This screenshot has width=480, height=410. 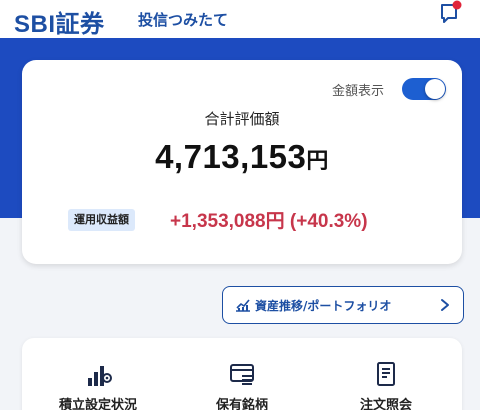 I want to click on notification-dot, so click(x=457, y=5).